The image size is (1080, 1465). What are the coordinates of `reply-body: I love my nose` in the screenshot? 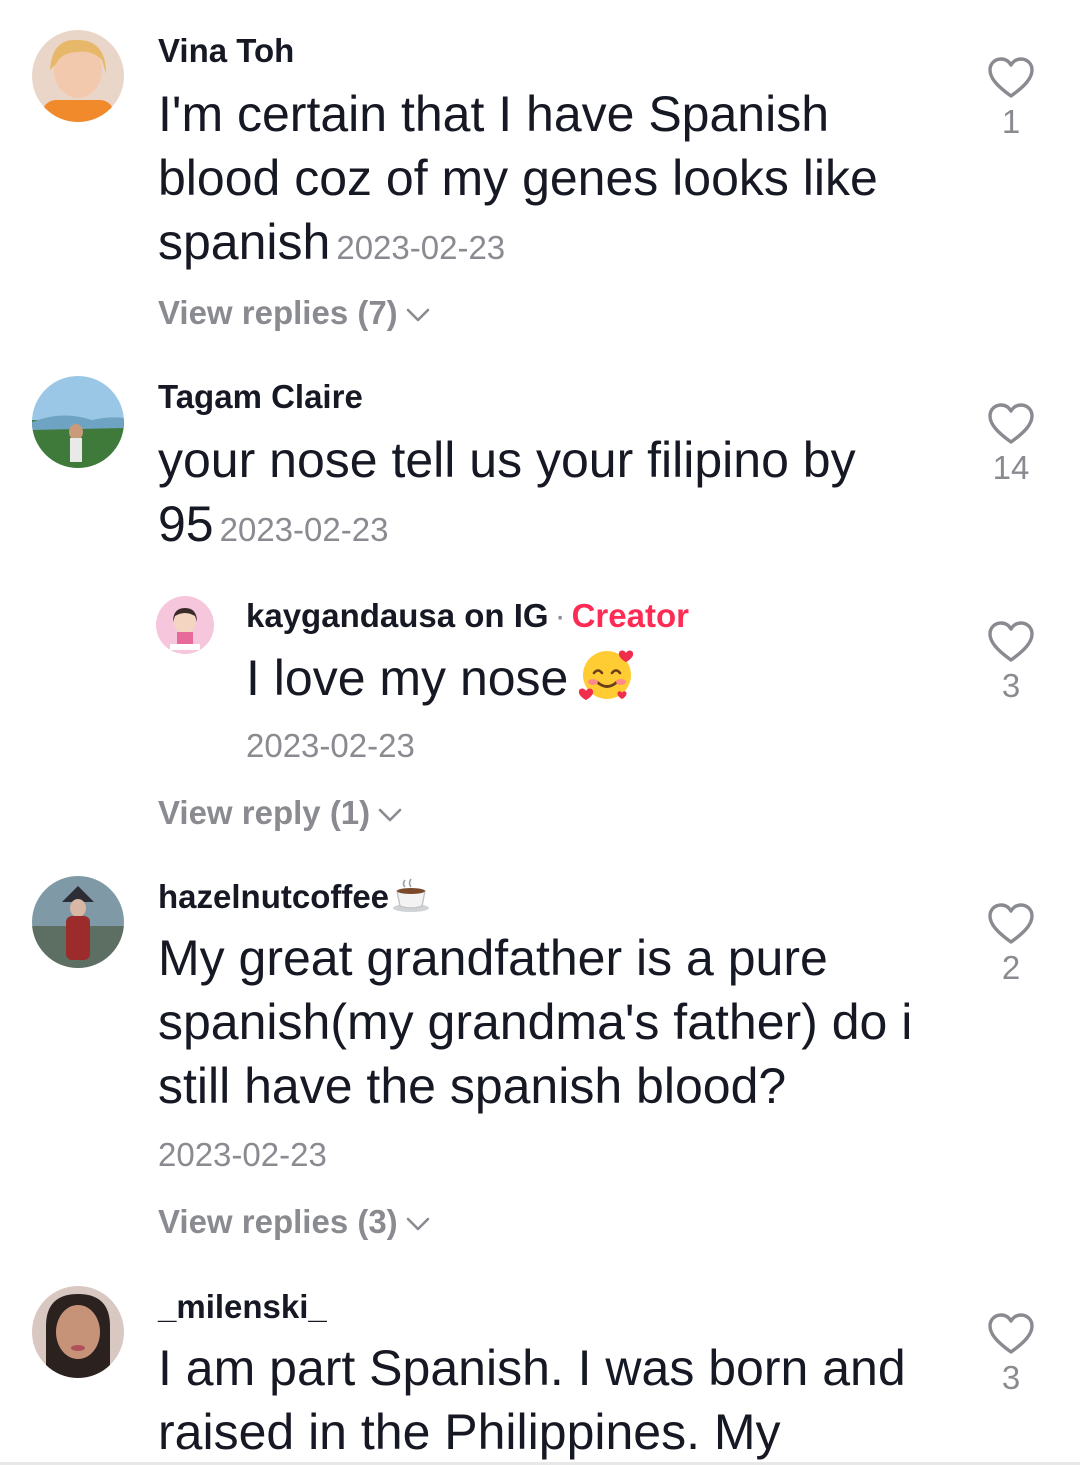 It's located at (407, 678).